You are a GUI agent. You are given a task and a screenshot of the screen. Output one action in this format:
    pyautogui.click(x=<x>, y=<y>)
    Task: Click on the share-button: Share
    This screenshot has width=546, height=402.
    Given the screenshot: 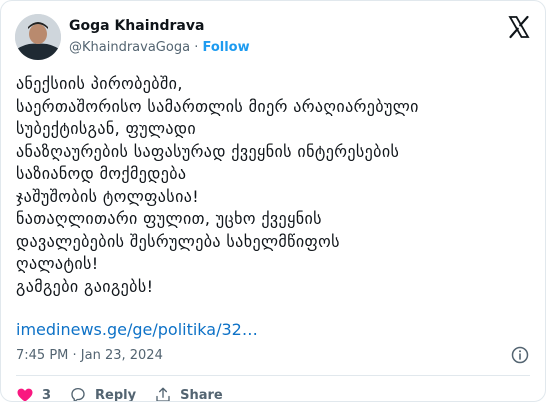 What is the action you would take?
    pyautogui.click(x=188, y=394)
    